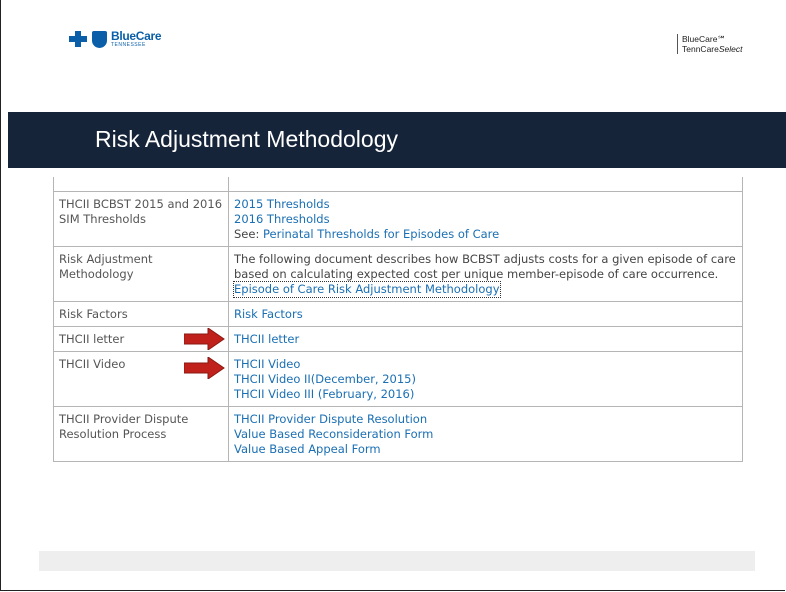  What do you see at coordinates (397, 561) in the screenshot?
I see `footer-shade` at bounding box center [397, 561].